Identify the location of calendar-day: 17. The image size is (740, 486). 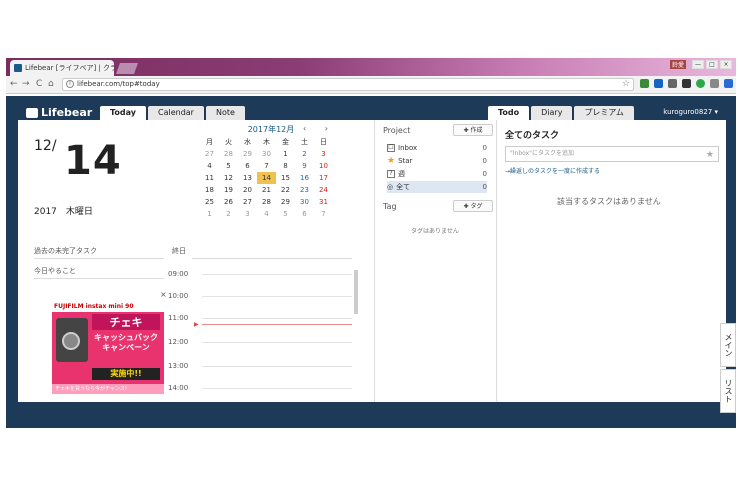
(323, 178).